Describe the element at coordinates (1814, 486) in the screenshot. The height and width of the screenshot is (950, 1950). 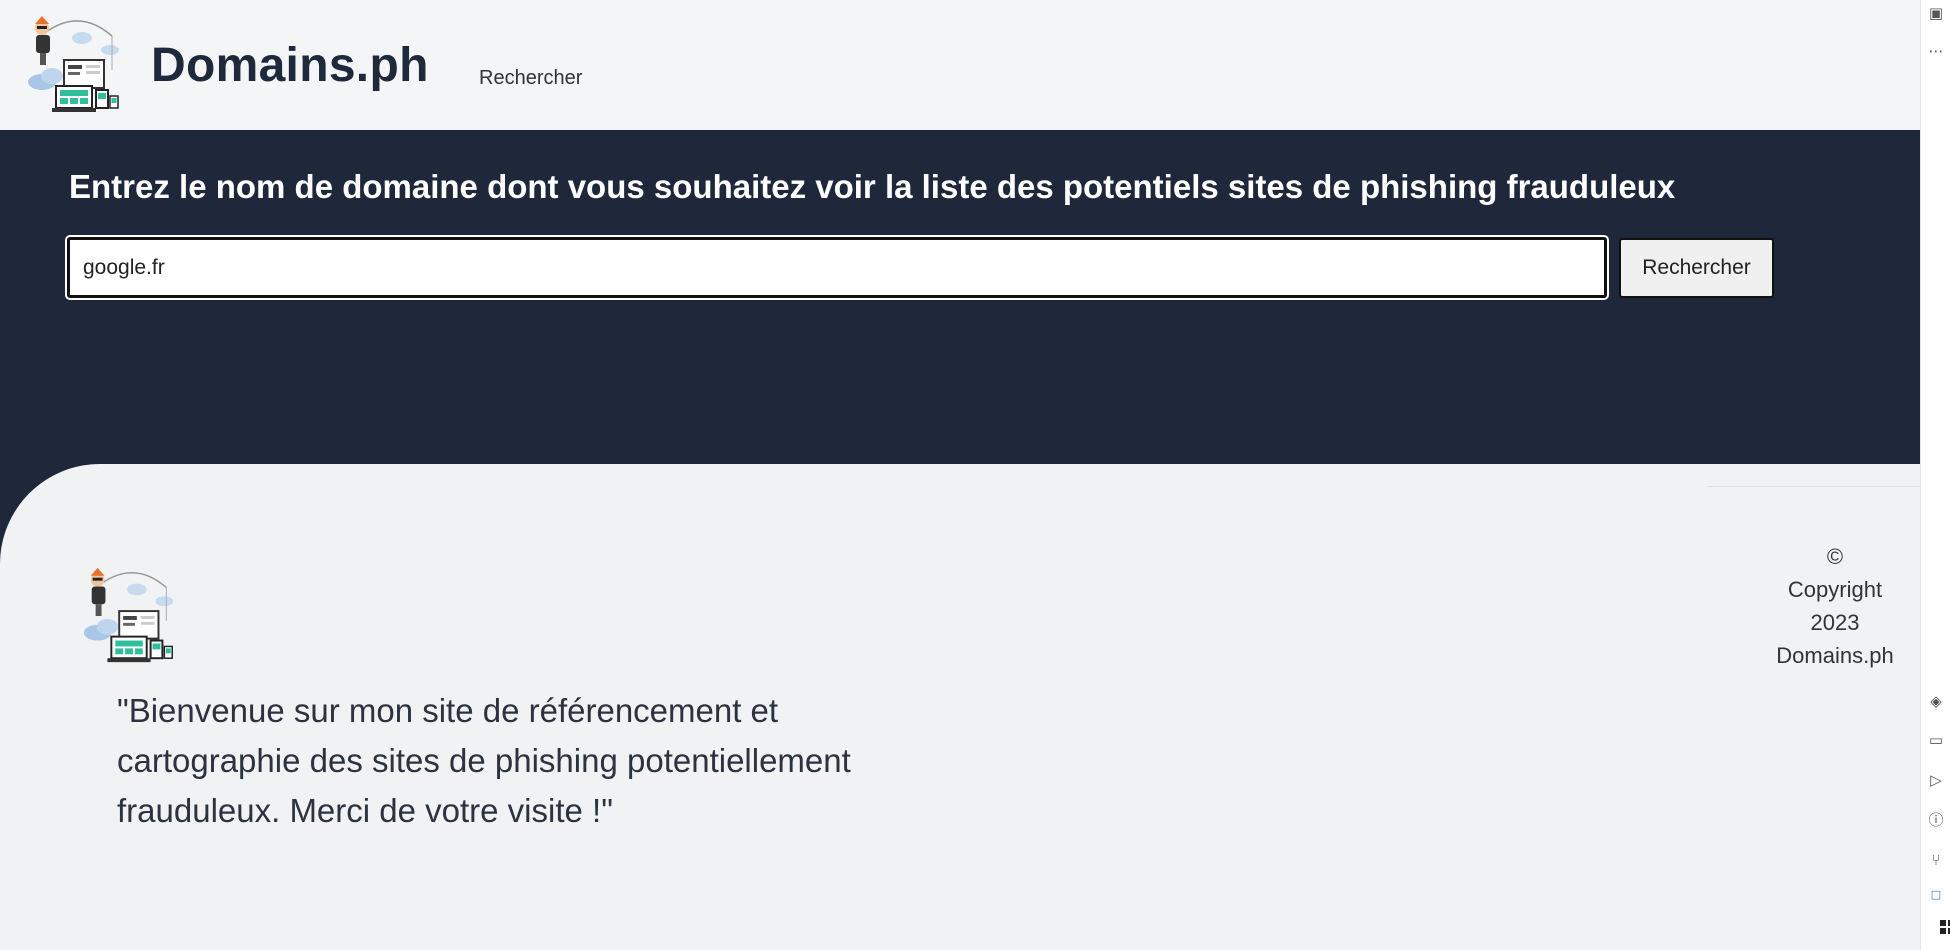
I see `footer-divider` at that location.